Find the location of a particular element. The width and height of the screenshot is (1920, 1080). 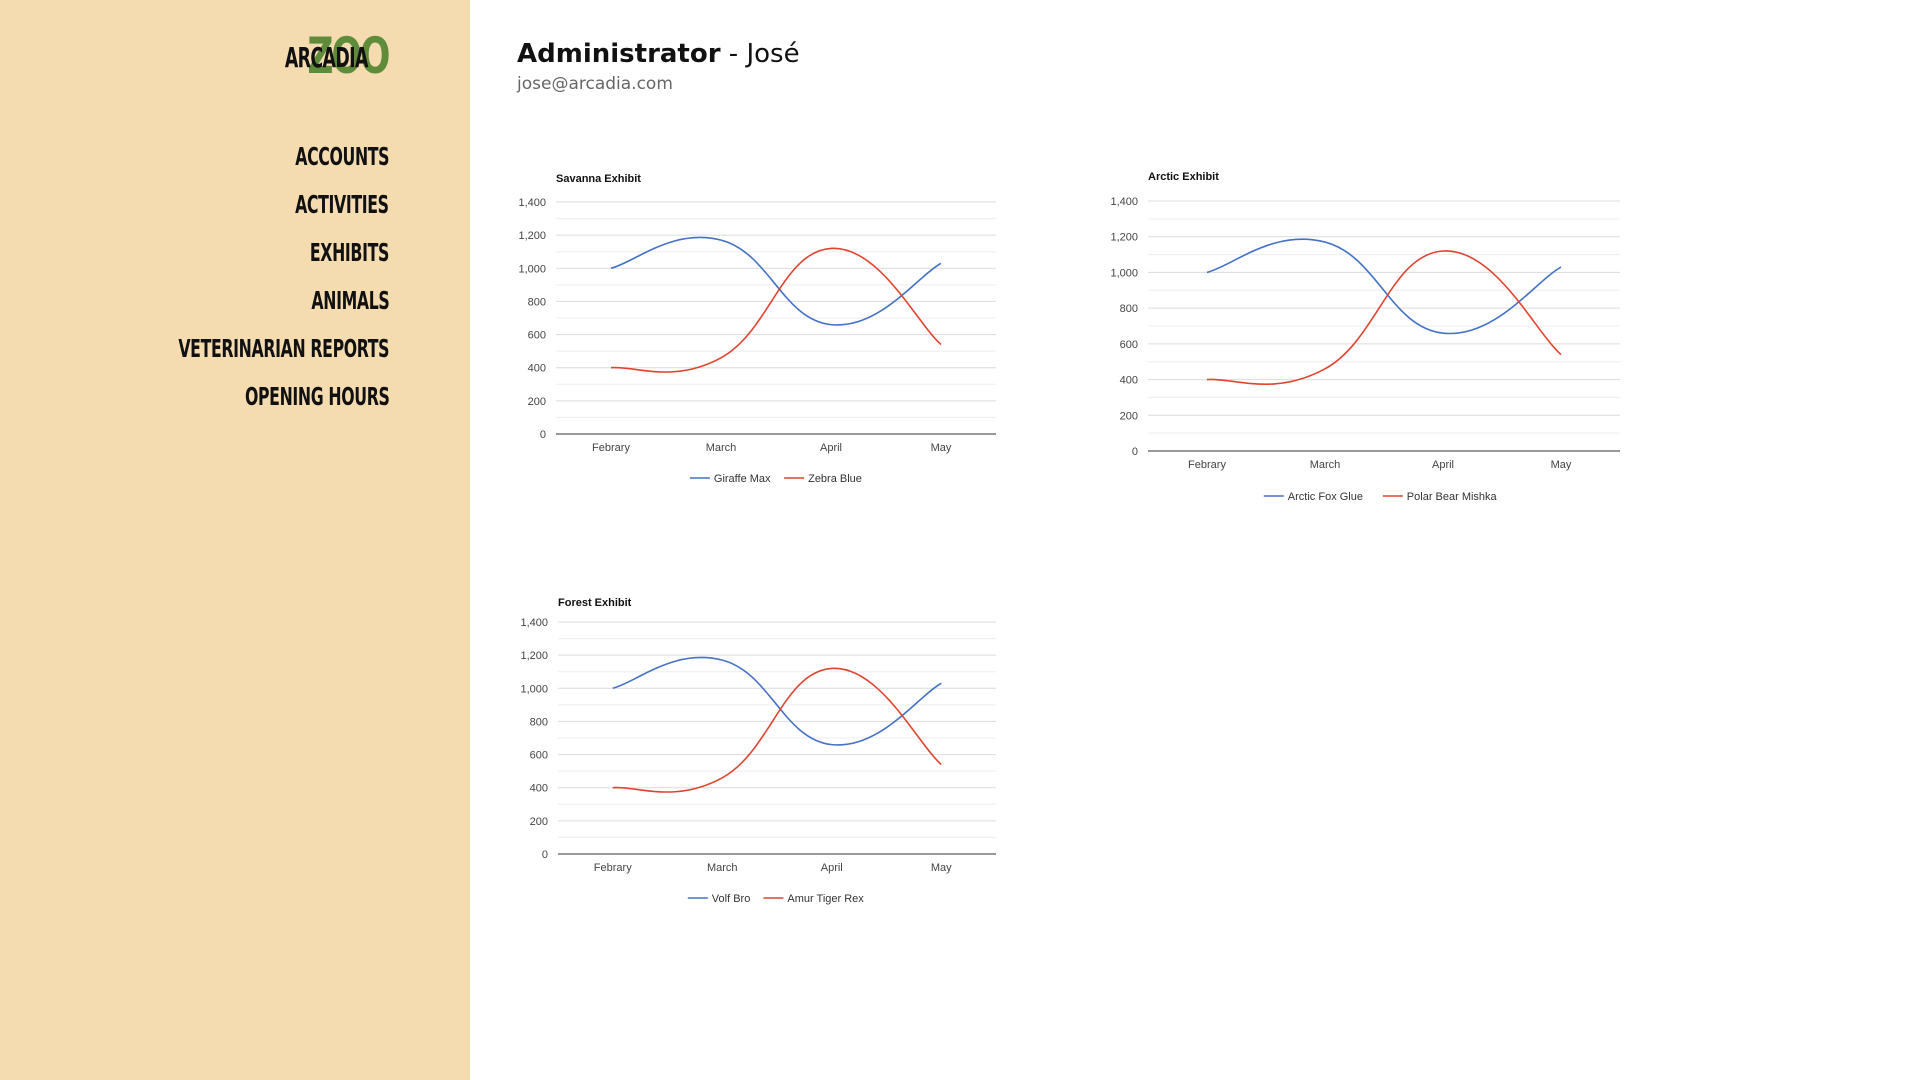

nav-link-opening-hours: OPENING HOURS is located at coordinates (316, 397).